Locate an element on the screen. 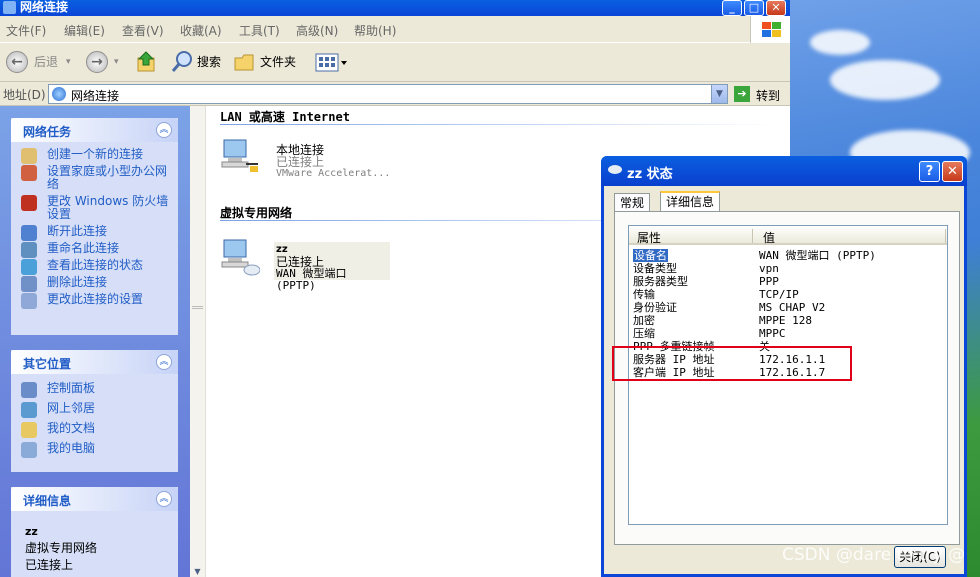 The width and height of the screenshot is (980, 577). column-value: 值 is located at coordinates (769, 237).